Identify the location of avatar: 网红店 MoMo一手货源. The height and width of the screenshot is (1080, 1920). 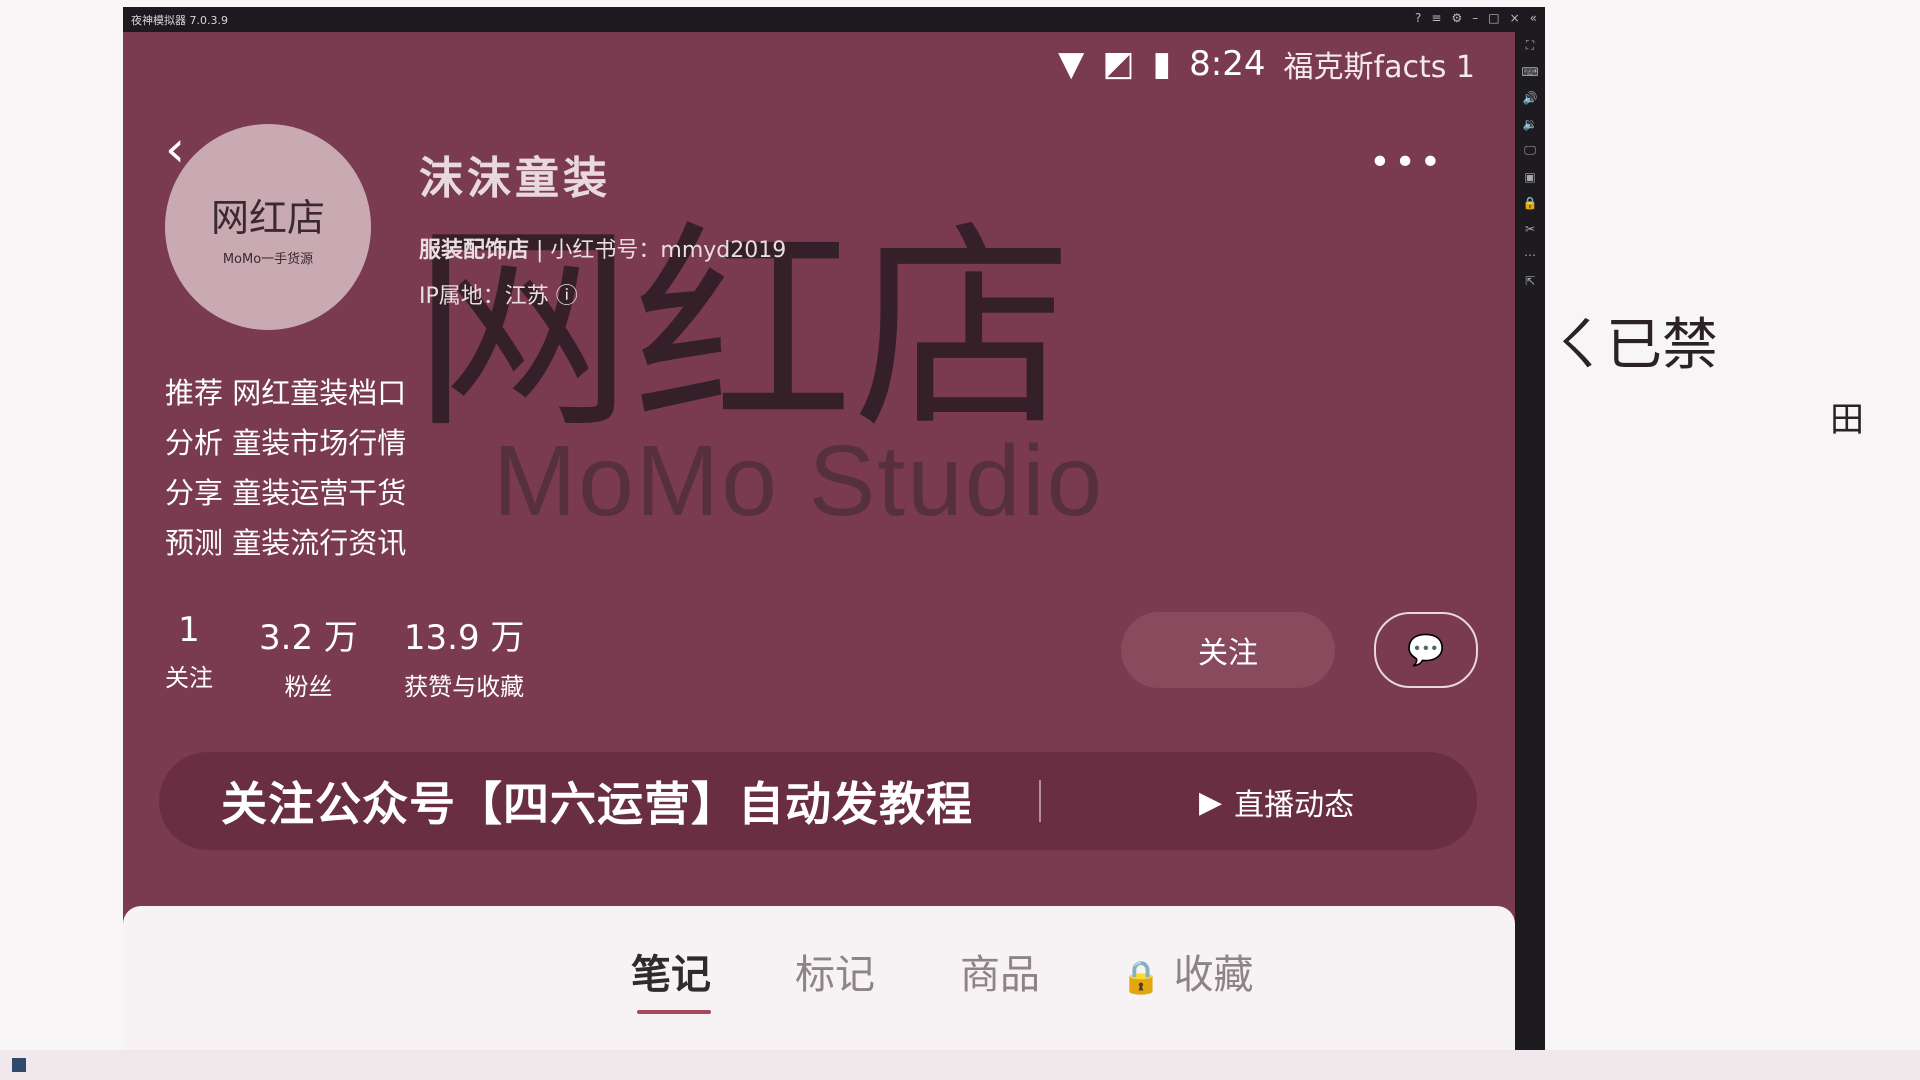
(268, 227).